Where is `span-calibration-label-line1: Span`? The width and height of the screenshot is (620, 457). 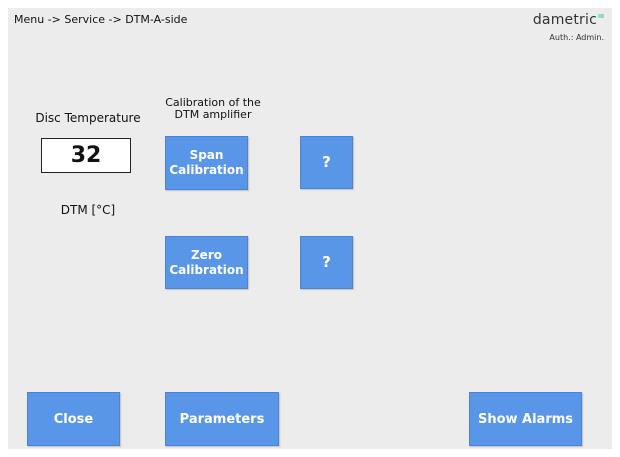 span-calibration-label-line1: Span is located at coordinates (206, 155).